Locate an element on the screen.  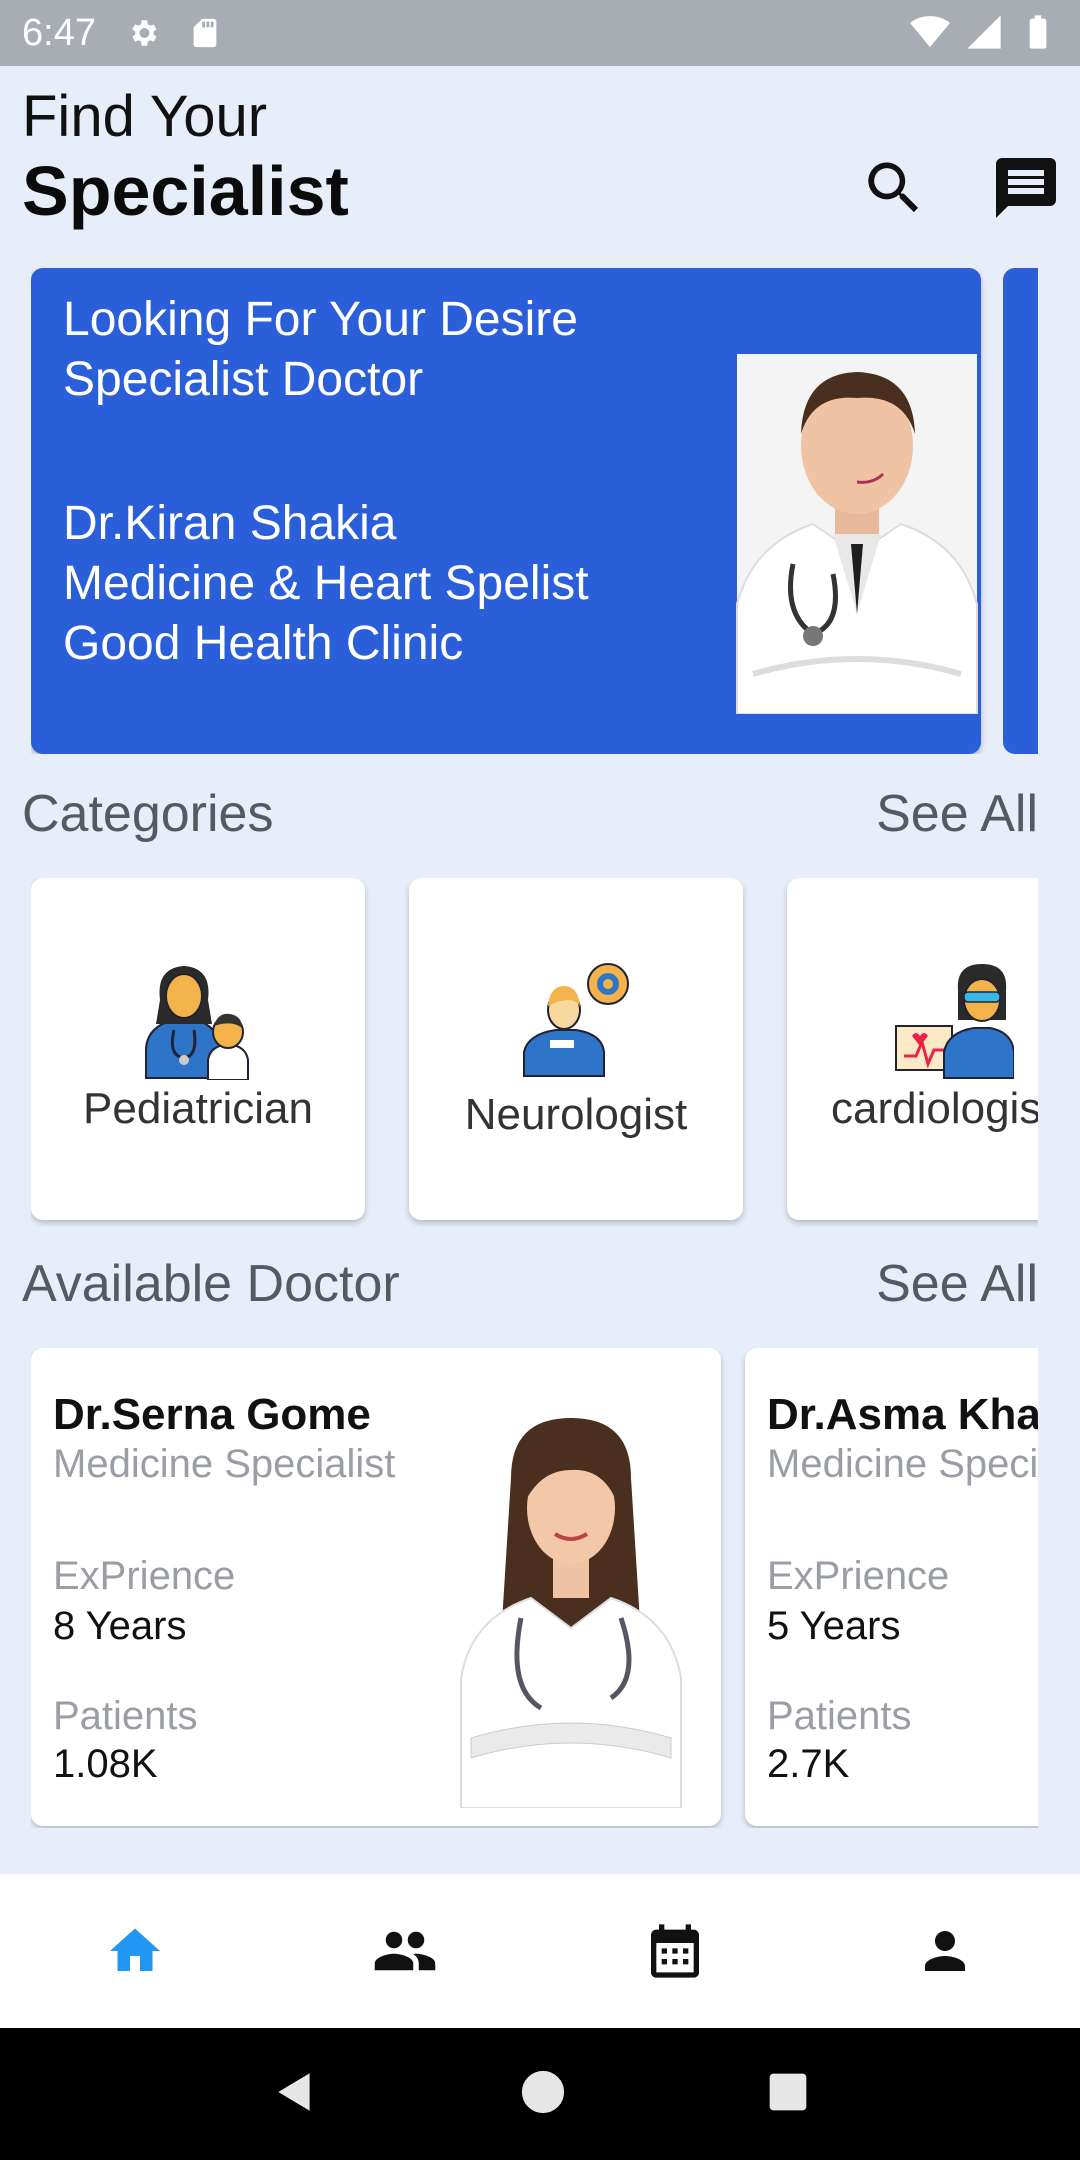
search-icon is located at coordinates (893, 187).